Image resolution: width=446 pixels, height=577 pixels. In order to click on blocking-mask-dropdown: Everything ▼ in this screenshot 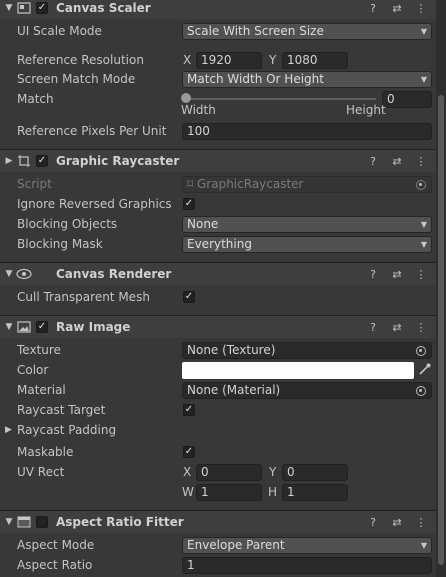, I will do `click(307, 244)`.